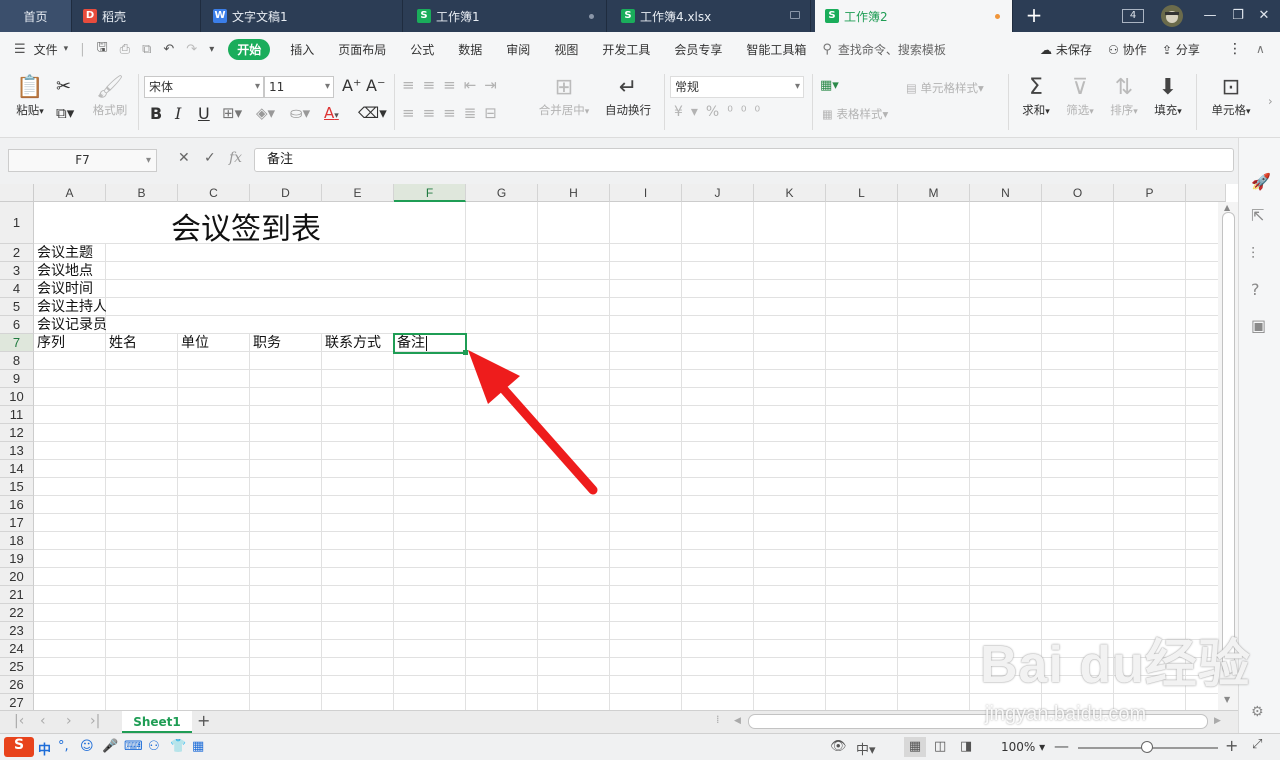 Image resolution: width=1280 pixels, height=760 pixels. I want to click on column-header-p: P, so click(1150, 193).